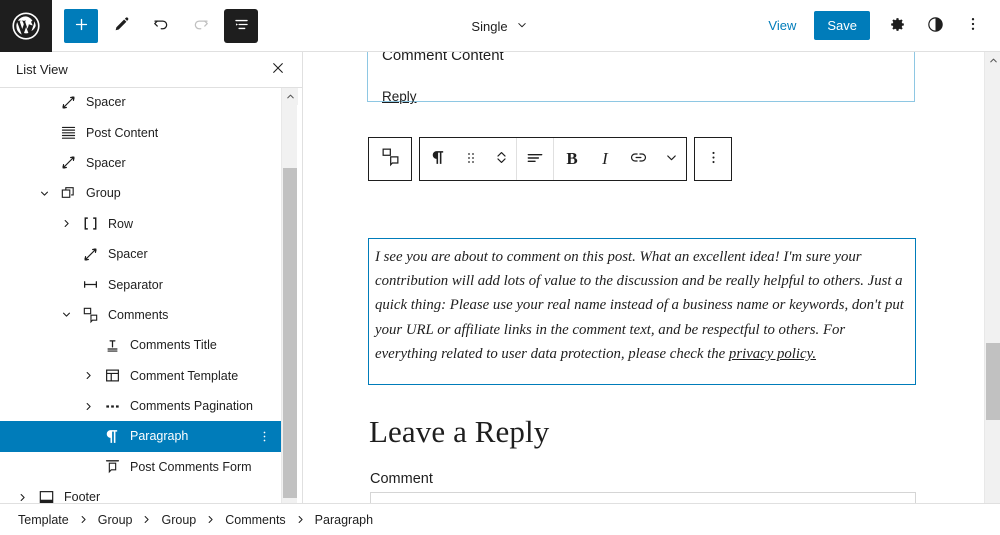 The height and width of the screenshot is (535, 1000). What do you see at coordinates (278, 70) in the screenshot?
I see `close-list-view-button` at bounding box center [278, 70].